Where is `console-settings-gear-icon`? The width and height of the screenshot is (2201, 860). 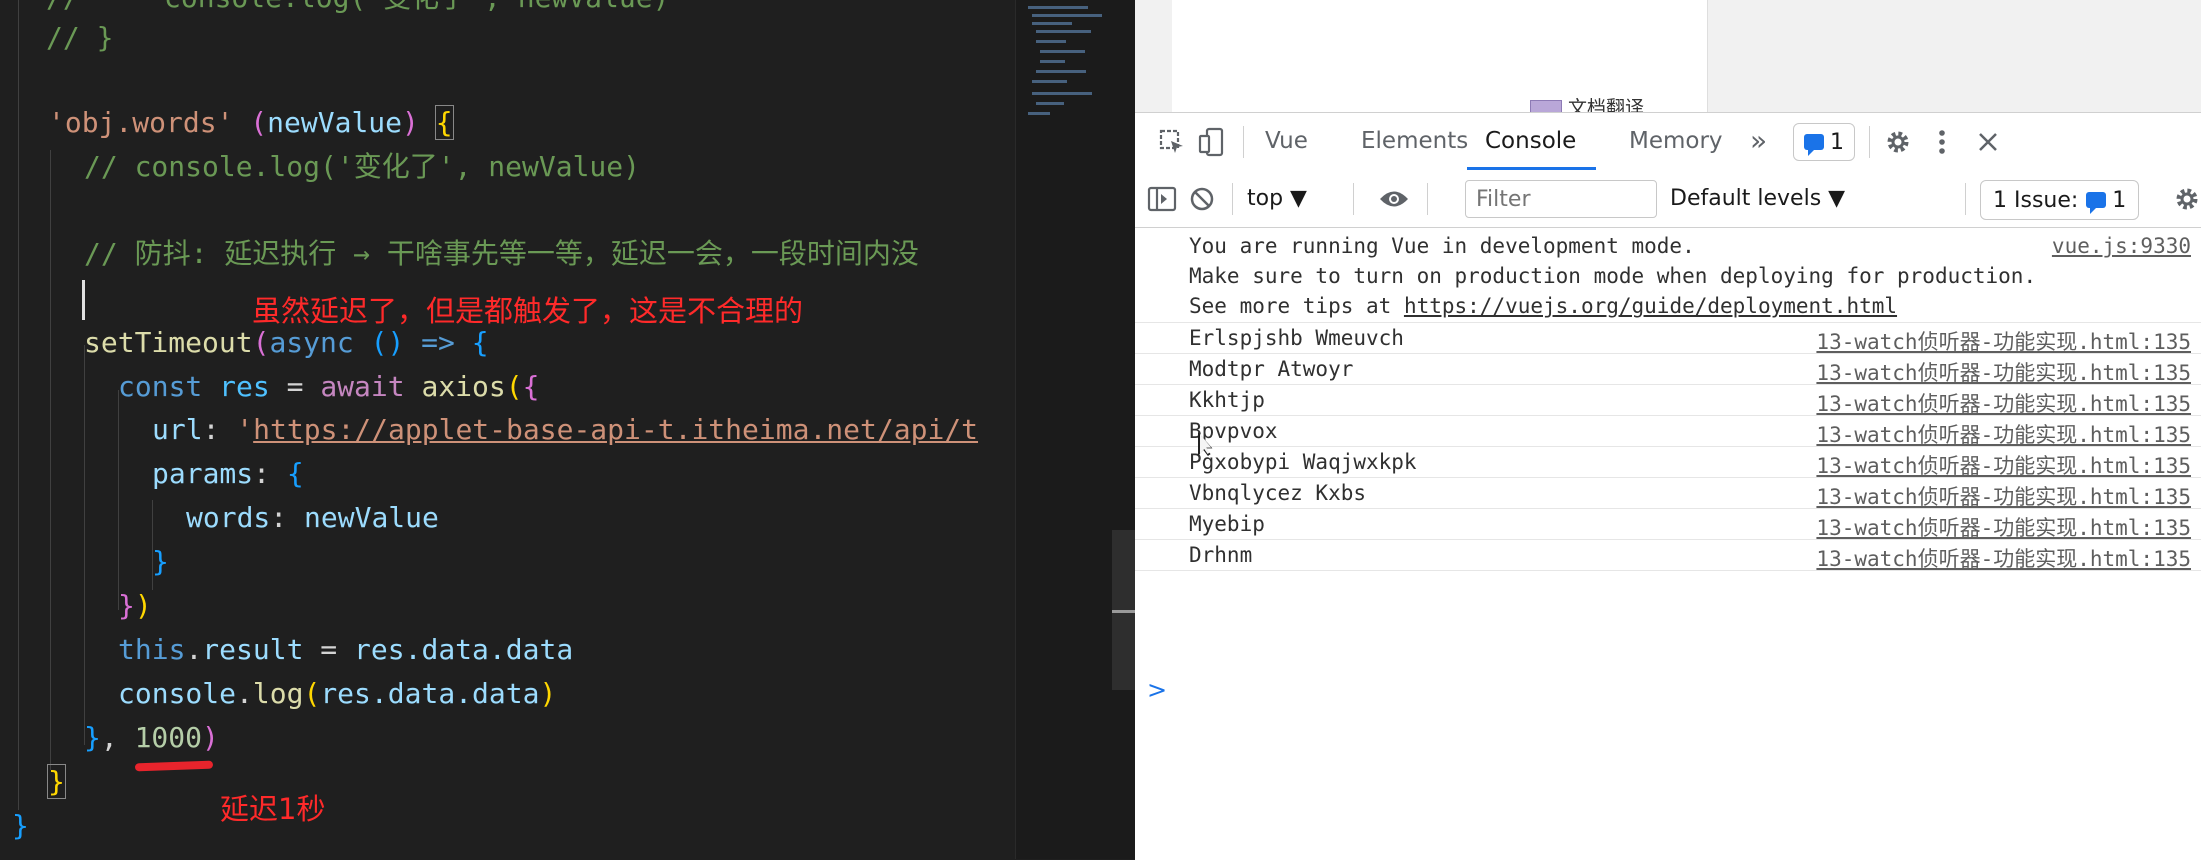
console-settings-gear-icon is located at coordinates (2185, 199).